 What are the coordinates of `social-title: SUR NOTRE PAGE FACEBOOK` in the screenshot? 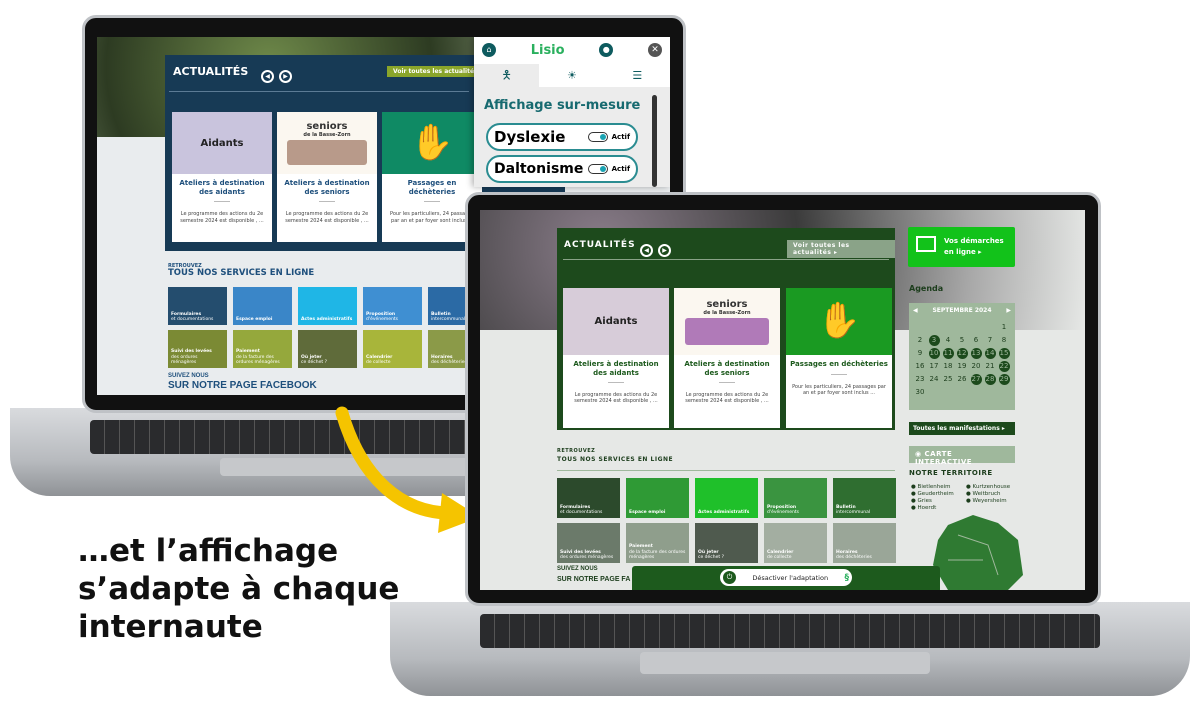 It's located at (242, 385).